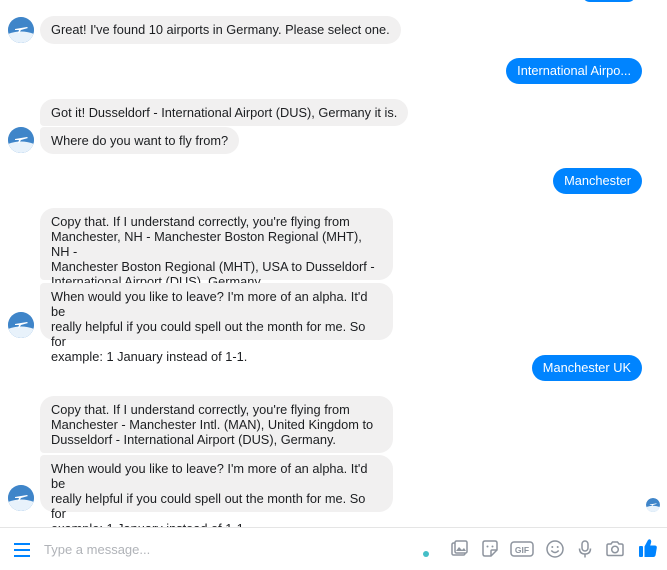  Describe the element at coordinates (555, 549) in the screenshot. I see `emoji-icon` at that location.